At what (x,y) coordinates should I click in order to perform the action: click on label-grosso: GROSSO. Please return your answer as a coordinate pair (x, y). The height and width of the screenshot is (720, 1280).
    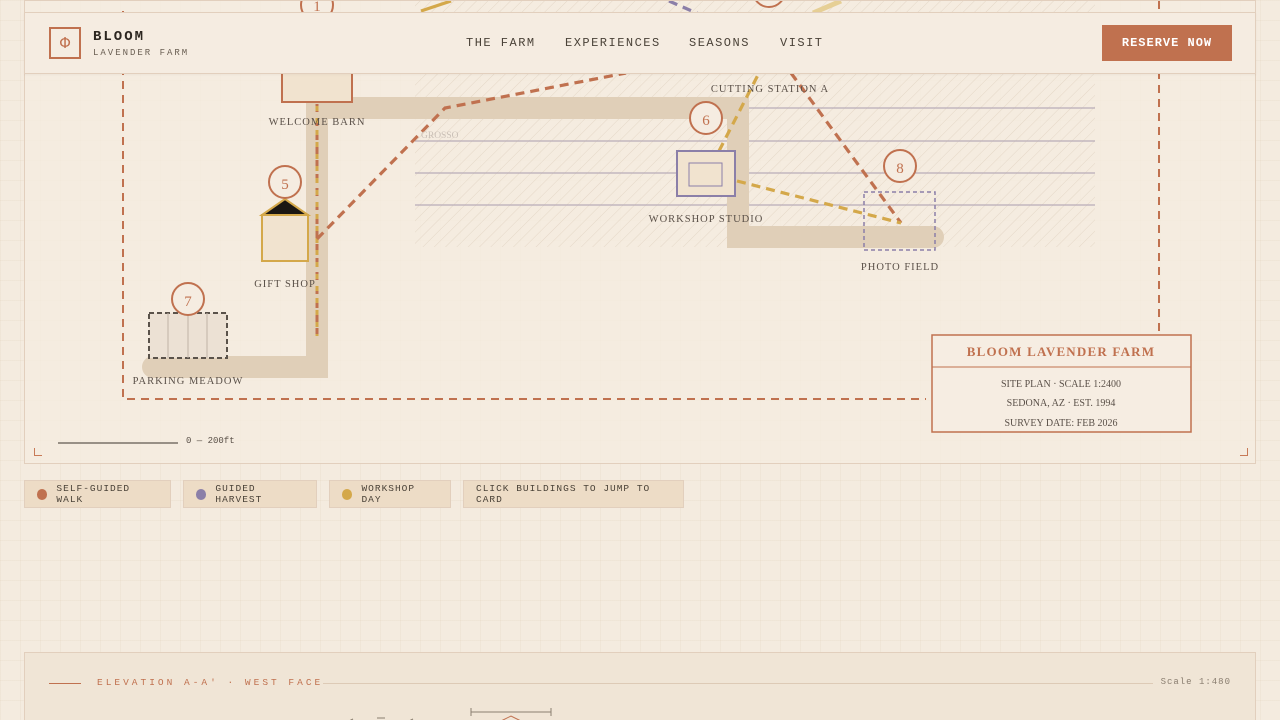
    Looking at the image, I should click on (440, 136).